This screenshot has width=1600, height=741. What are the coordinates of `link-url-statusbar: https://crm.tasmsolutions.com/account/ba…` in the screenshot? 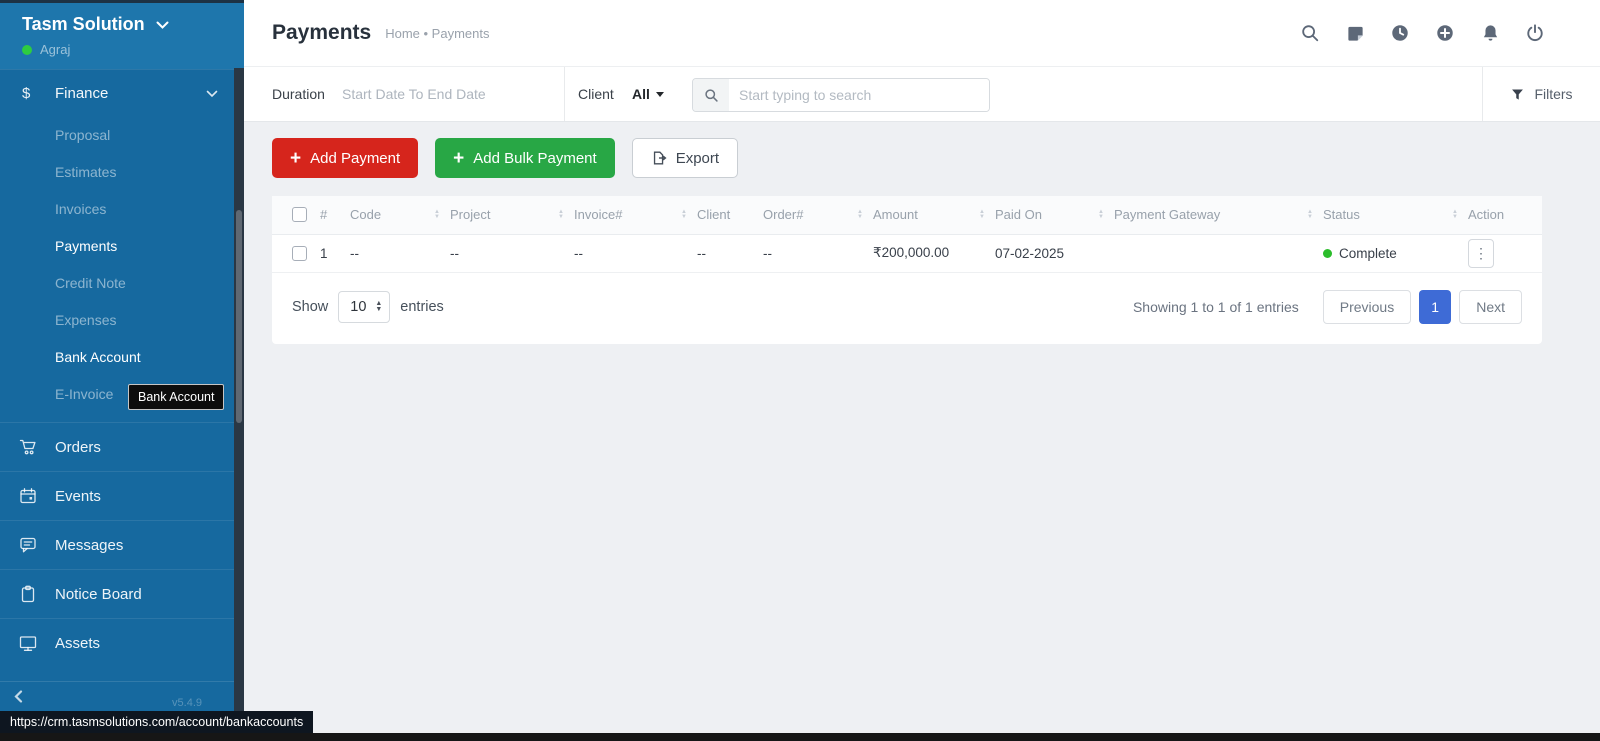 It's located at (157, 722).